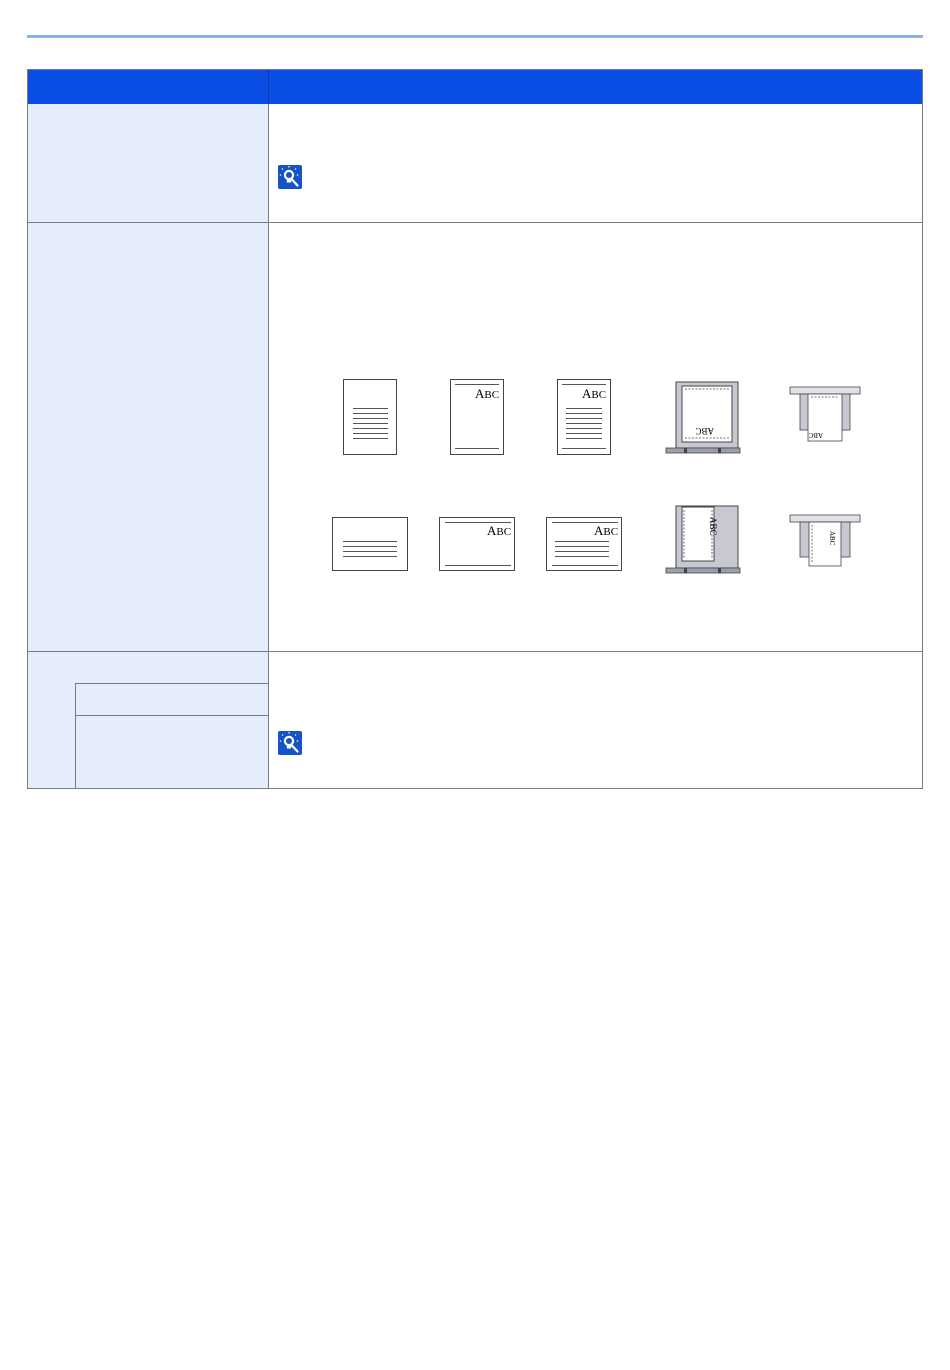 The height and width of the screenshot is (1370, 950). Describe the element at coordinates (703, 417) in the screenshot. I see `portrait-platen-placement: ABC` at that location.